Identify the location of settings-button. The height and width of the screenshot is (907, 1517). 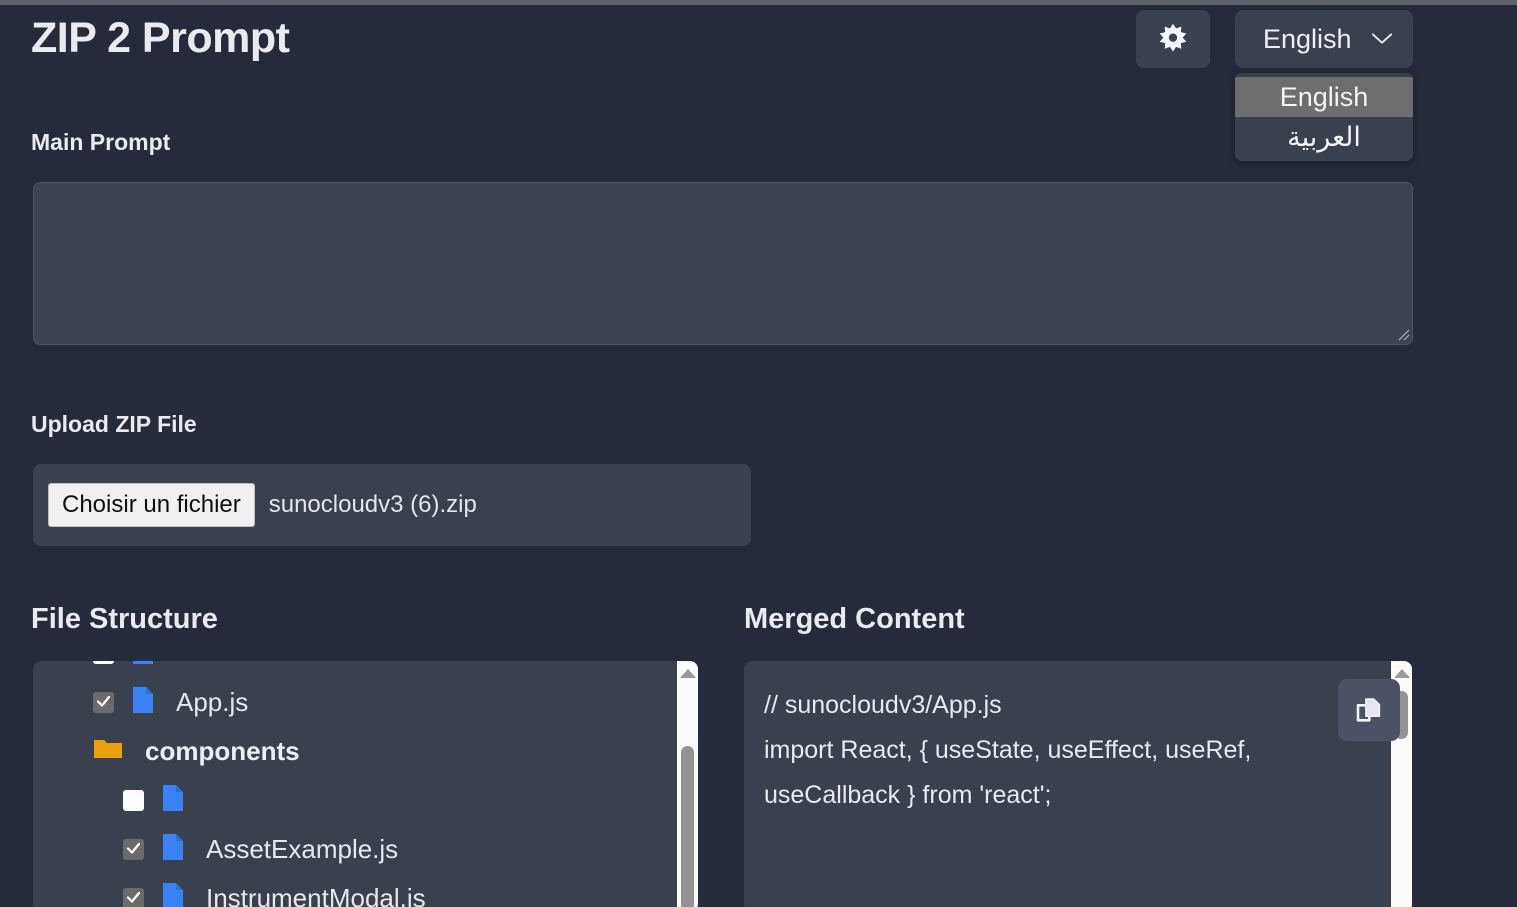
(1173, 39).